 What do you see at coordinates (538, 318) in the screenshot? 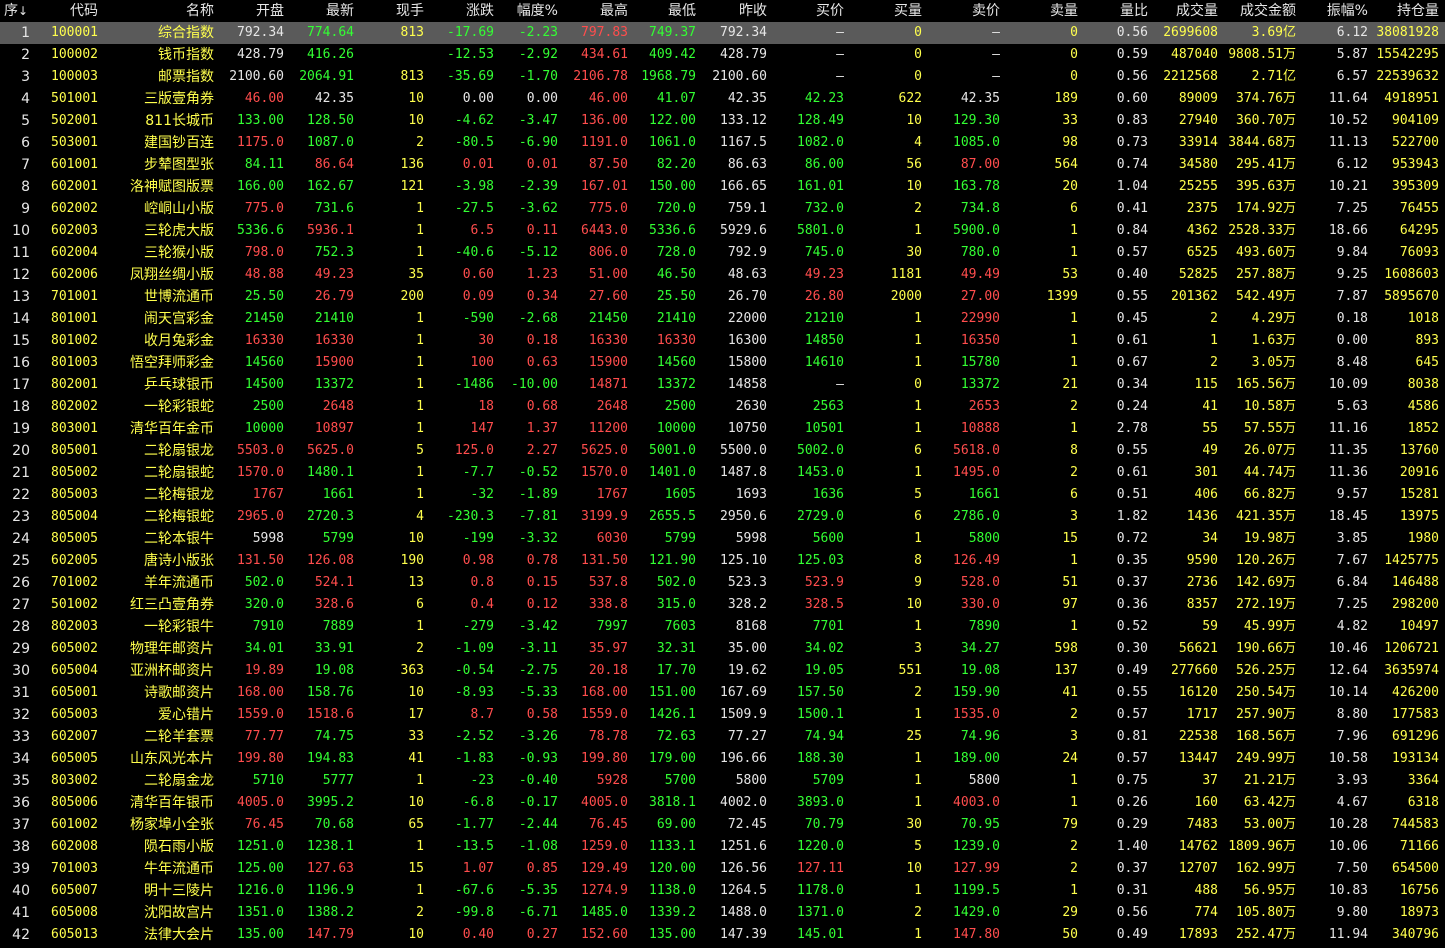
I see `cell-pct: -2.68` at bounding box center [538, 318].